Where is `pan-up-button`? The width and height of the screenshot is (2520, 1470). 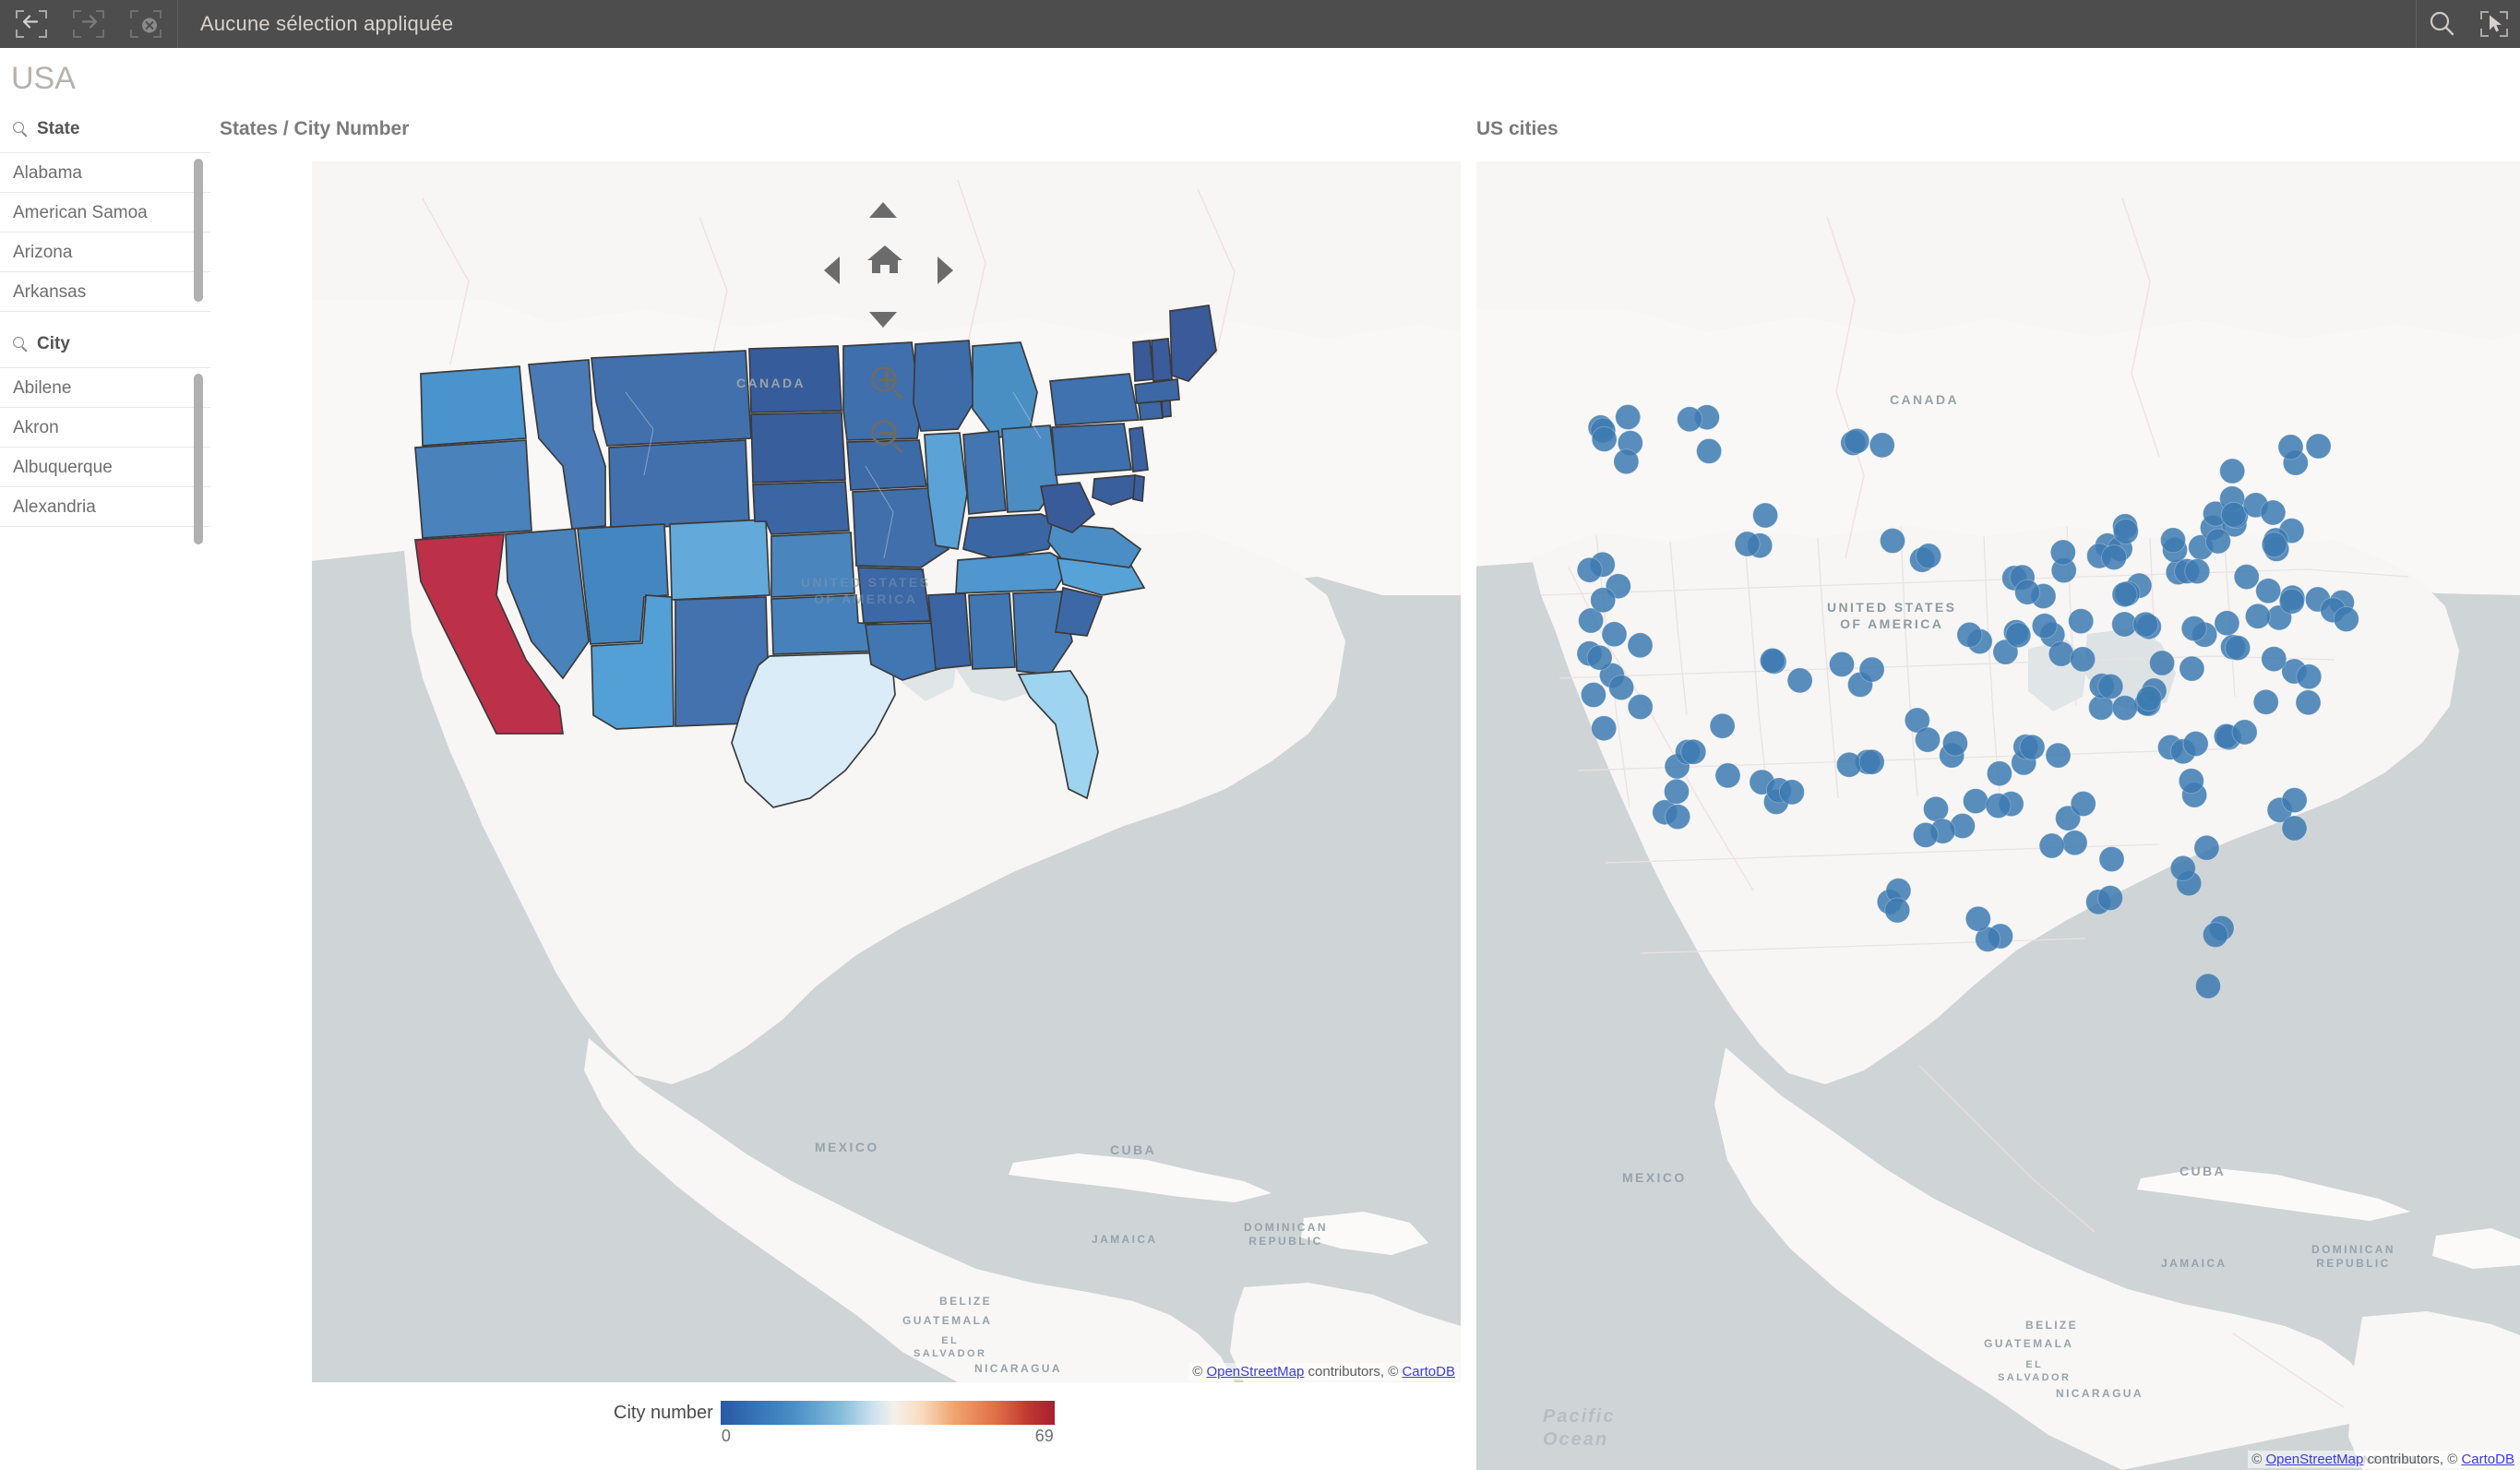
pan-up-button is located at coordinates (883, 210).